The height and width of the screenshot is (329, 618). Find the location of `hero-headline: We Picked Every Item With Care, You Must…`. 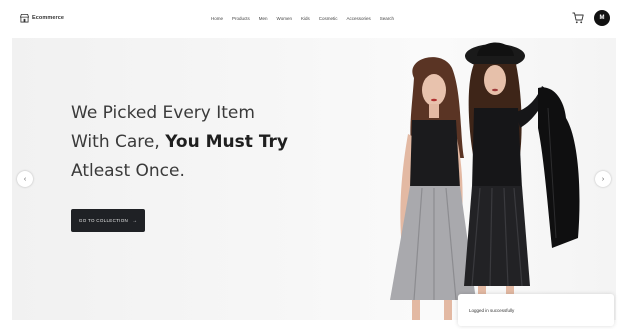

hero-headline: We Picked Every Item With Care, You Must… is located at coordinates (201, 142).